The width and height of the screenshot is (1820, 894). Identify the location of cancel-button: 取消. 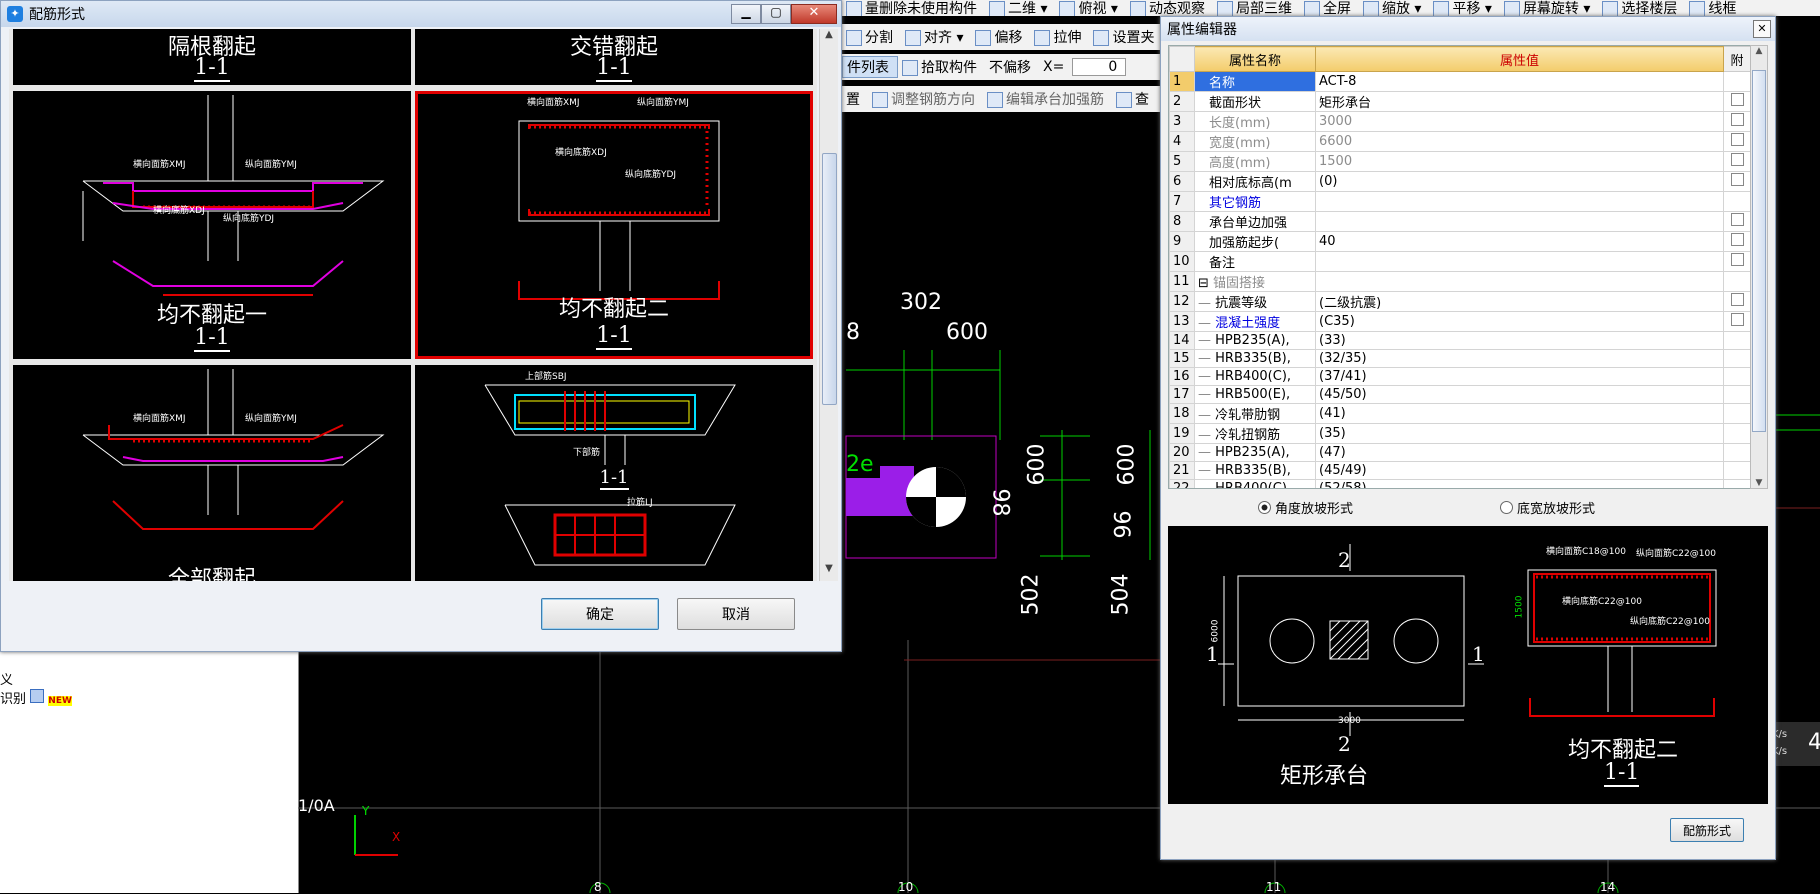
(736, 614).